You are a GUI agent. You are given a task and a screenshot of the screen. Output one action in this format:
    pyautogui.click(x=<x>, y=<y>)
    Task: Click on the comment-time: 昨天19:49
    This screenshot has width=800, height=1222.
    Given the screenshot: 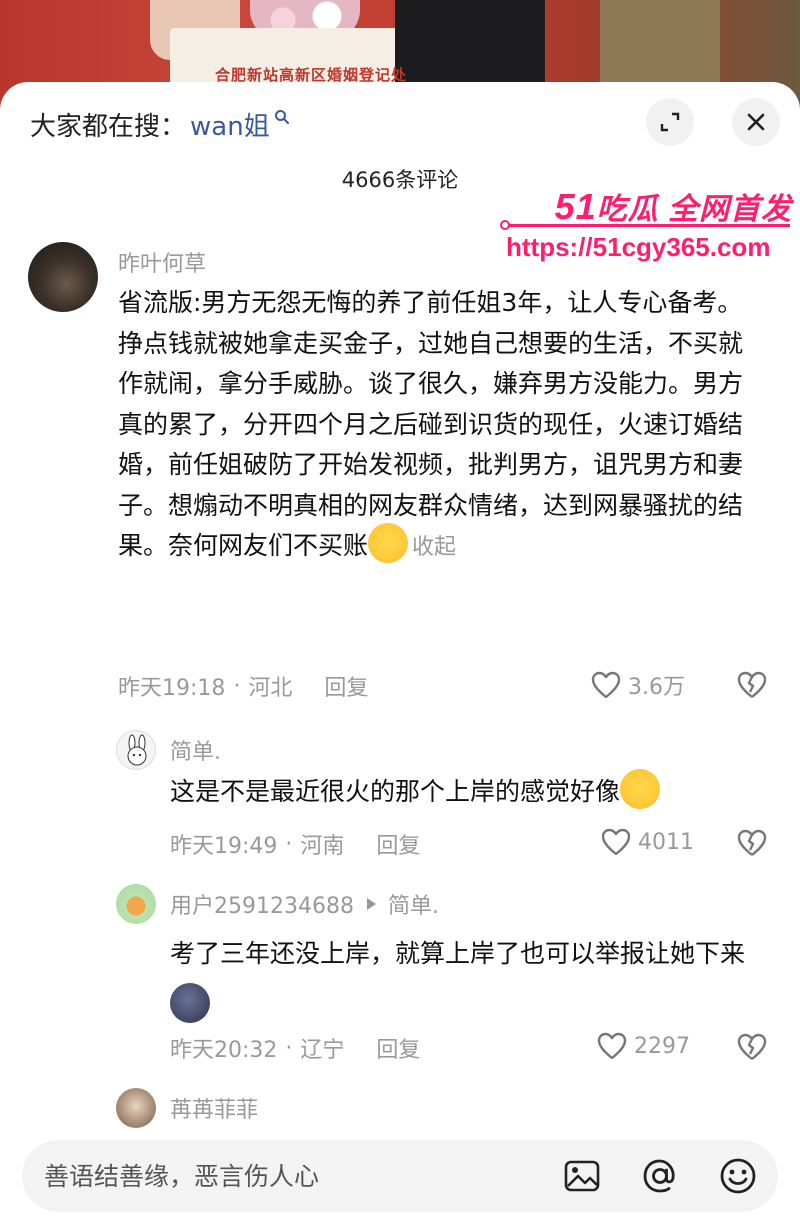 What is the action you would take?
    pyautogui.click(x=224, y=846)
    